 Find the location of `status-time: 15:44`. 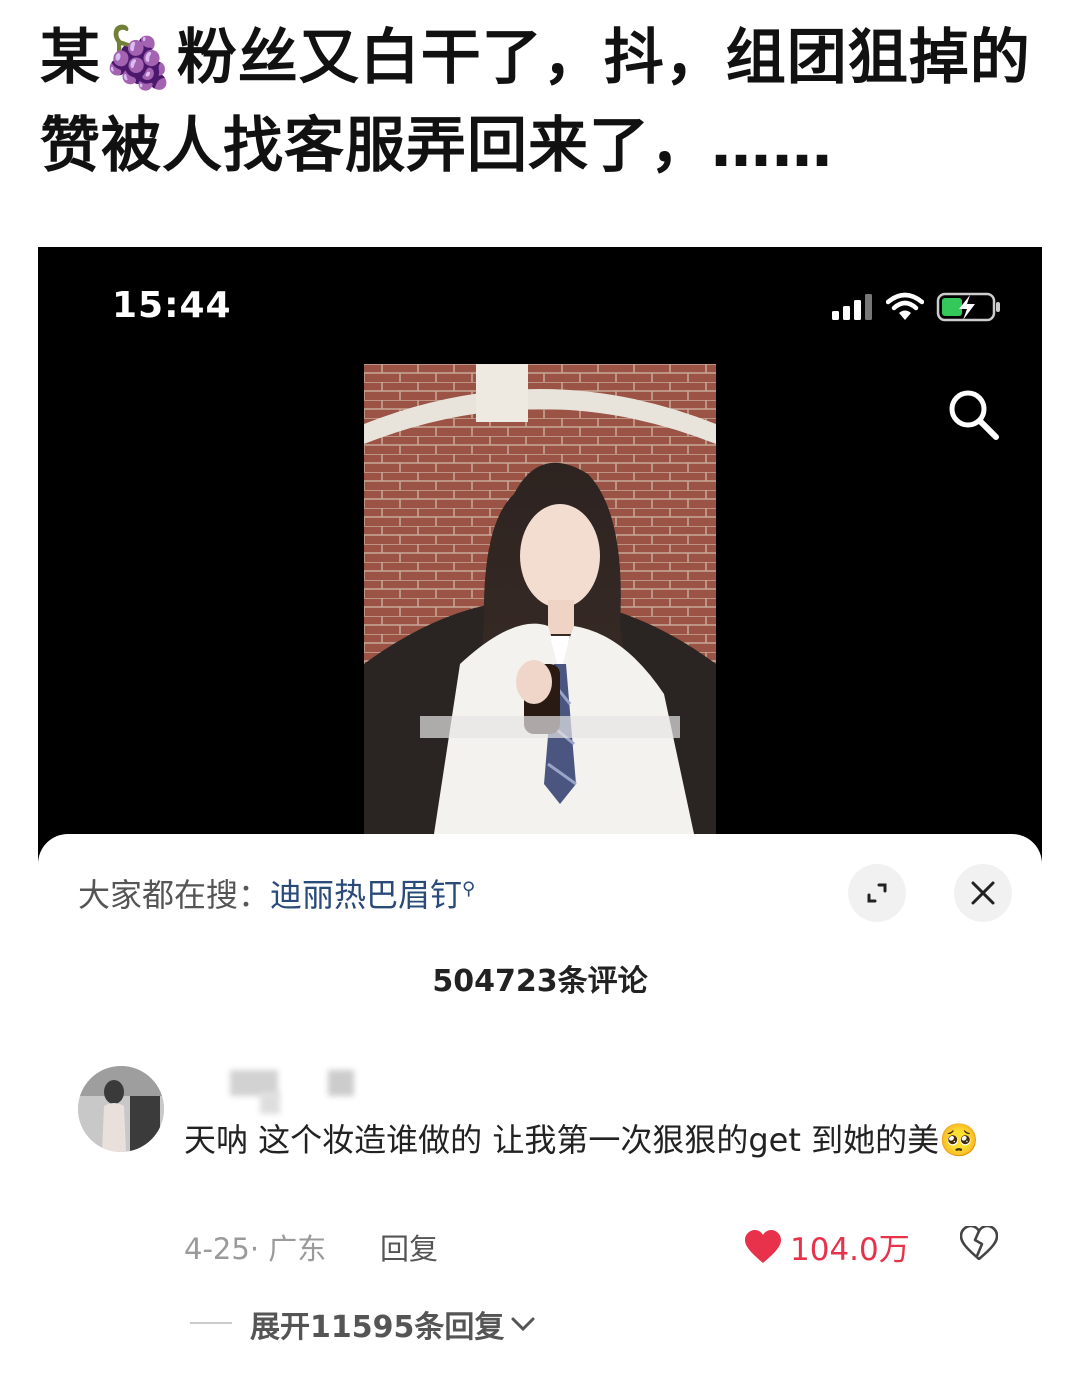

status-time: 15:44 is located at coordinates (172, 305).